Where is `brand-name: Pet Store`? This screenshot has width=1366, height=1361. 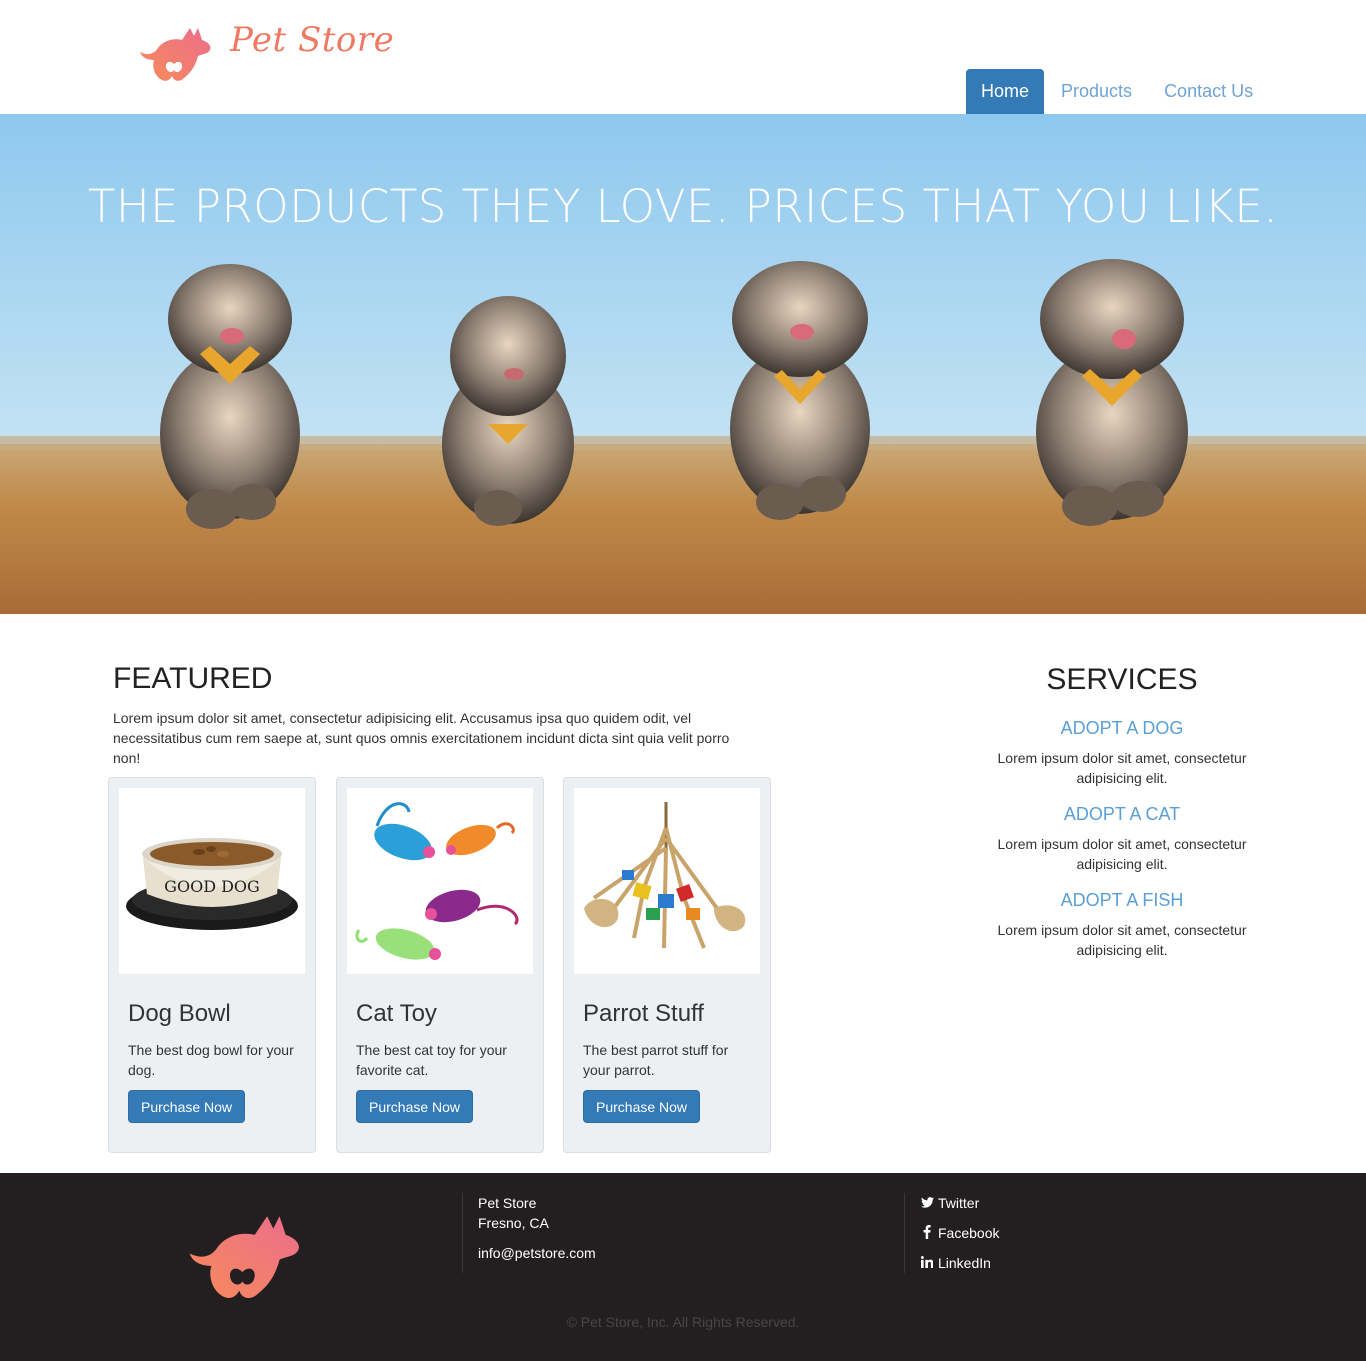
brand-name: Pet Store is located at coordinates (312, 40).